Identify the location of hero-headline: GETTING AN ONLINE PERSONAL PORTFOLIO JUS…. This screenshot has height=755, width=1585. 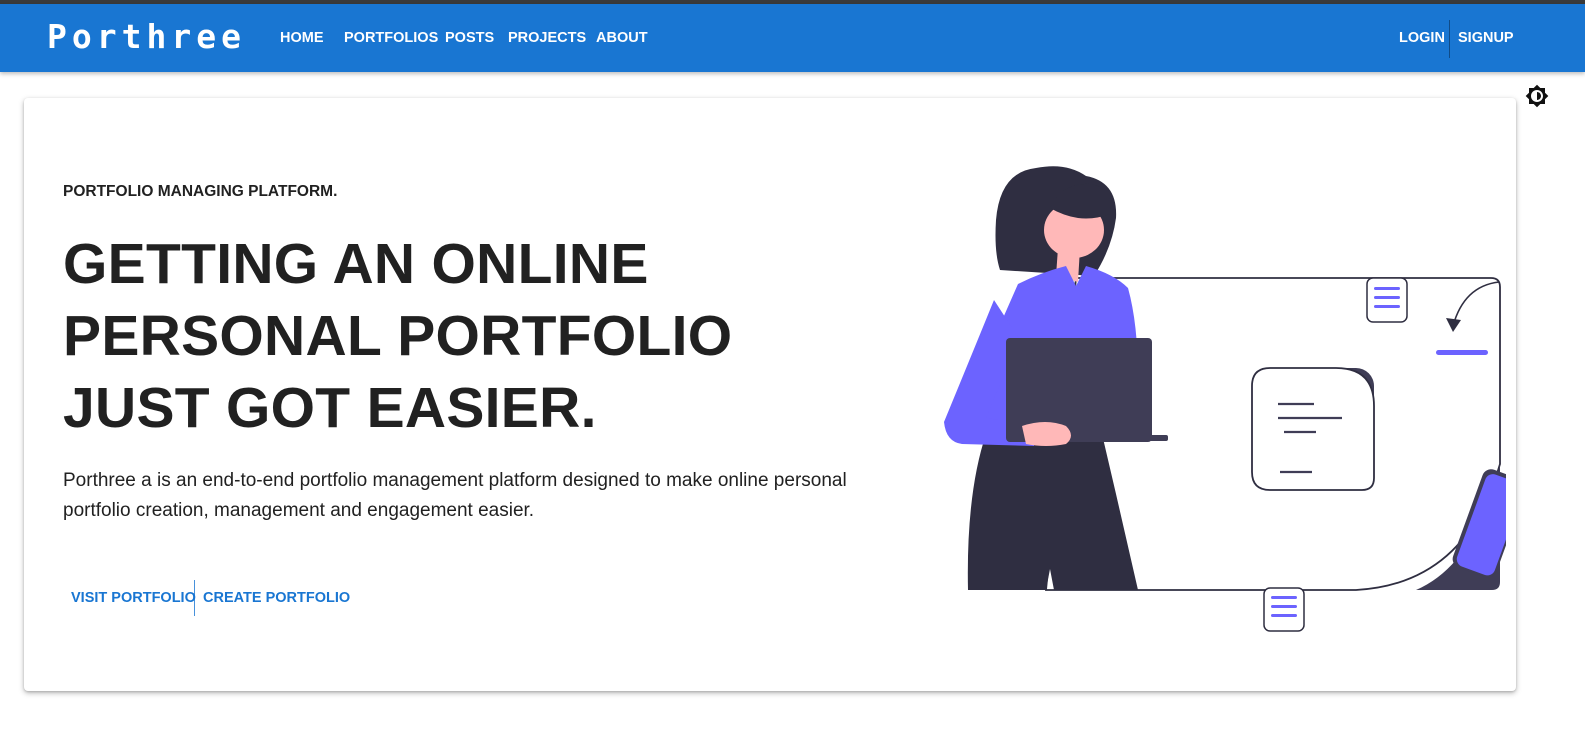
(398, 336).